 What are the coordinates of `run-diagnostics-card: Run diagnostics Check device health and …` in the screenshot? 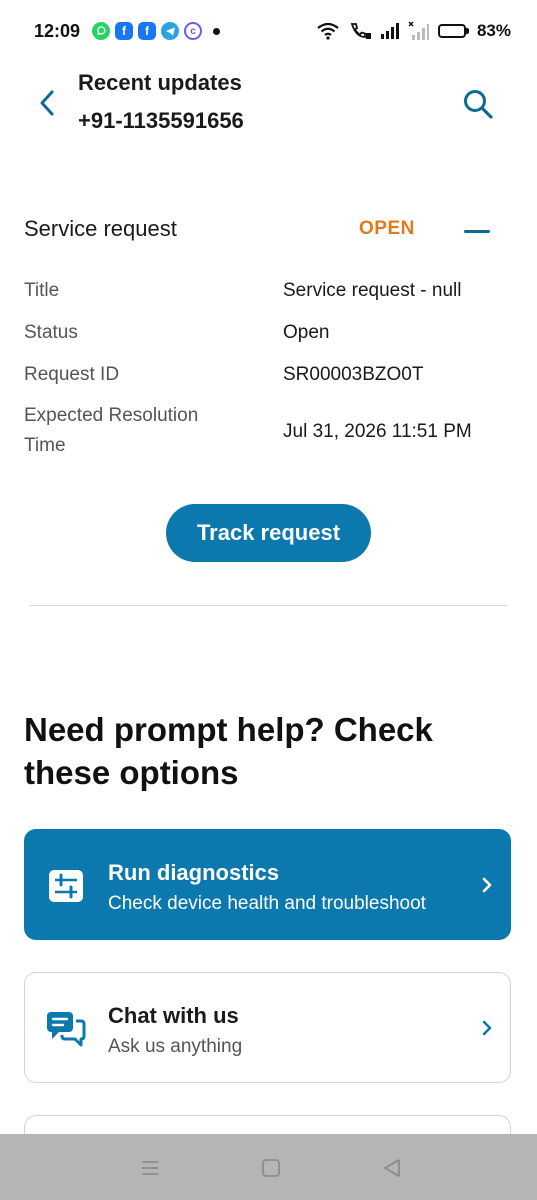 It's located at (267, 884).